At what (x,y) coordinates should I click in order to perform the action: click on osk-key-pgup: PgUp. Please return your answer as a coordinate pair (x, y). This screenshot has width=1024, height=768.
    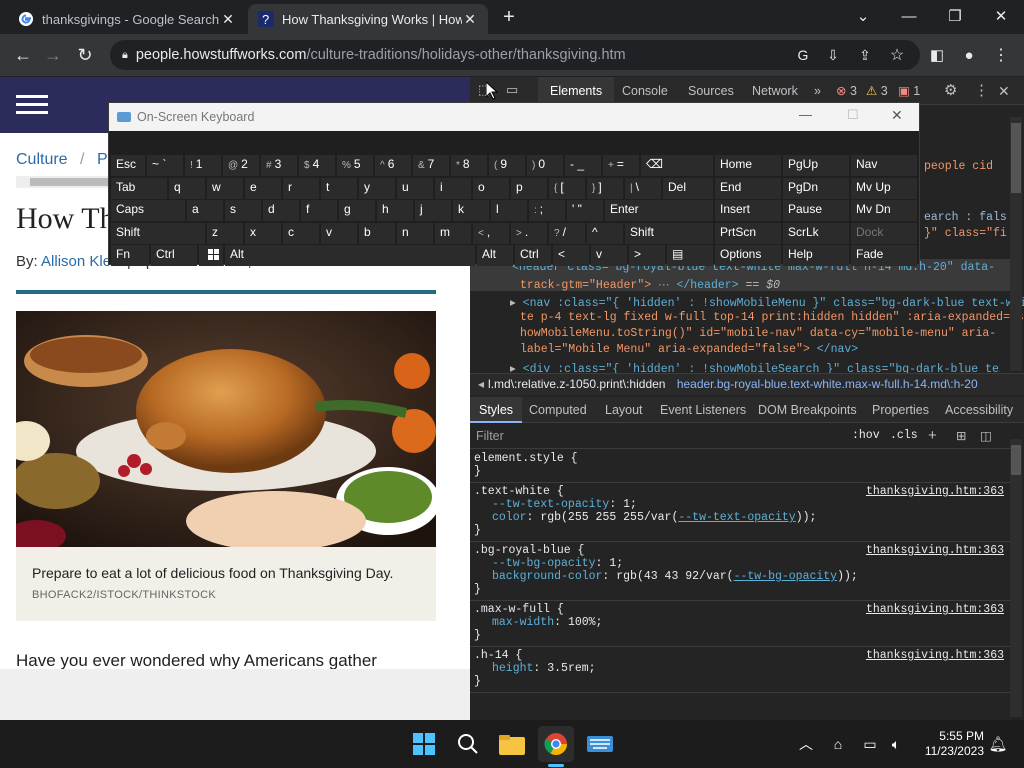
    Looking at the image, I should click on (816, 165).